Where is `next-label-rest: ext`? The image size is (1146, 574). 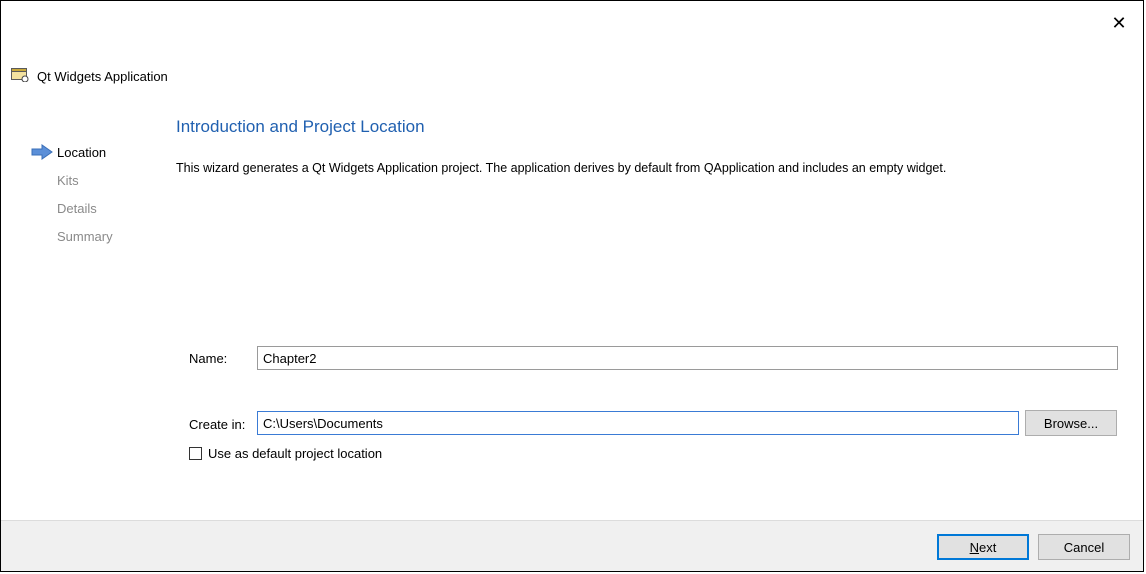
next-label-rest: ext is located at coordinates (988, 547).